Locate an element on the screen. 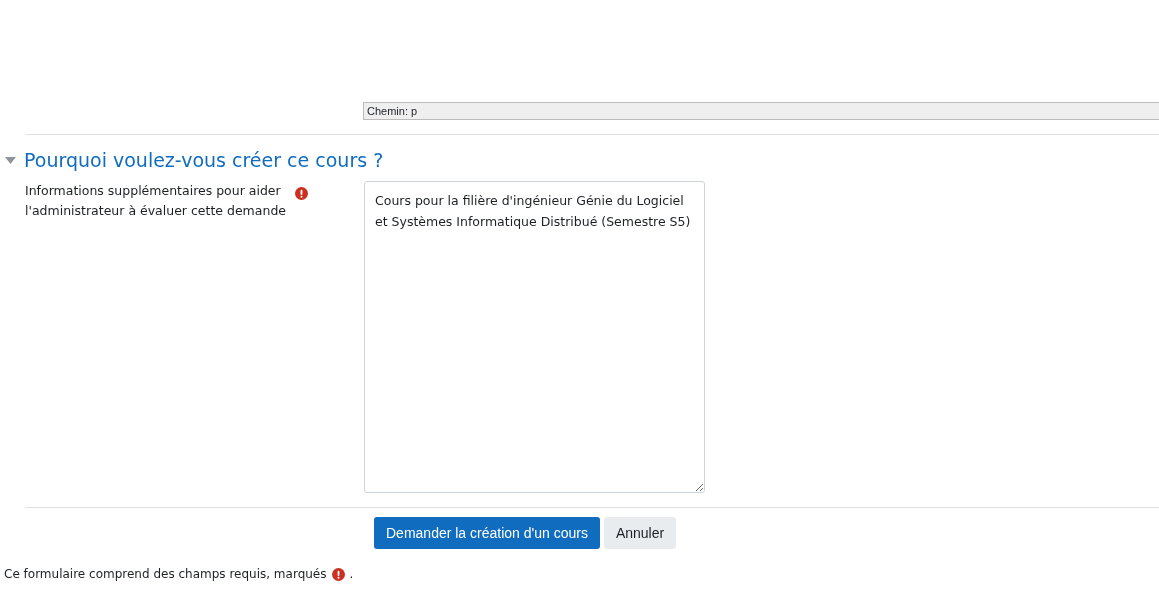  section-title: Pourquoi voulez-vous créer ce cours ? is located at coordinates (204, 160).